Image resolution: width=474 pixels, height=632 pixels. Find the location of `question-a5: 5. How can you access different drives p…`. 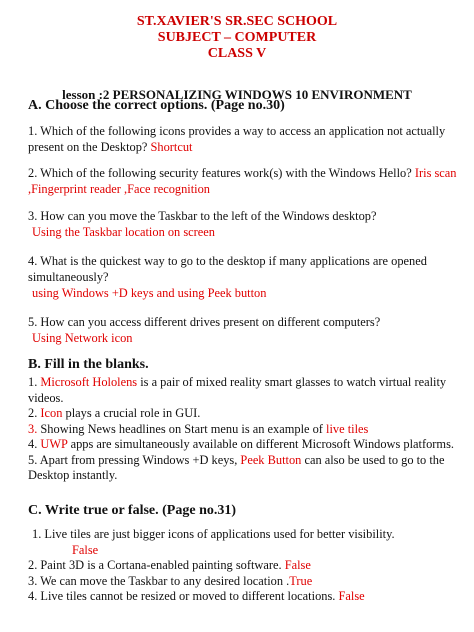

question-a5: 5. How can you access different drives p… is located at coordinates (243, 330).